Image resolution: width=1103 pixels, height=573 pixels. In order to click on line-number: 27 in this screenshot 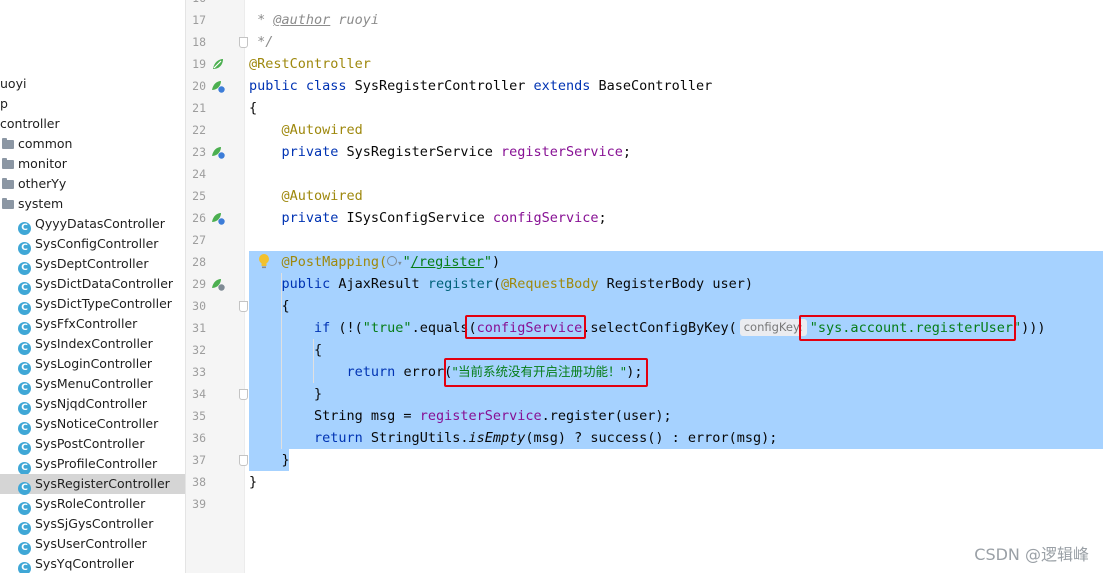, I will do `click(199, 240)`.